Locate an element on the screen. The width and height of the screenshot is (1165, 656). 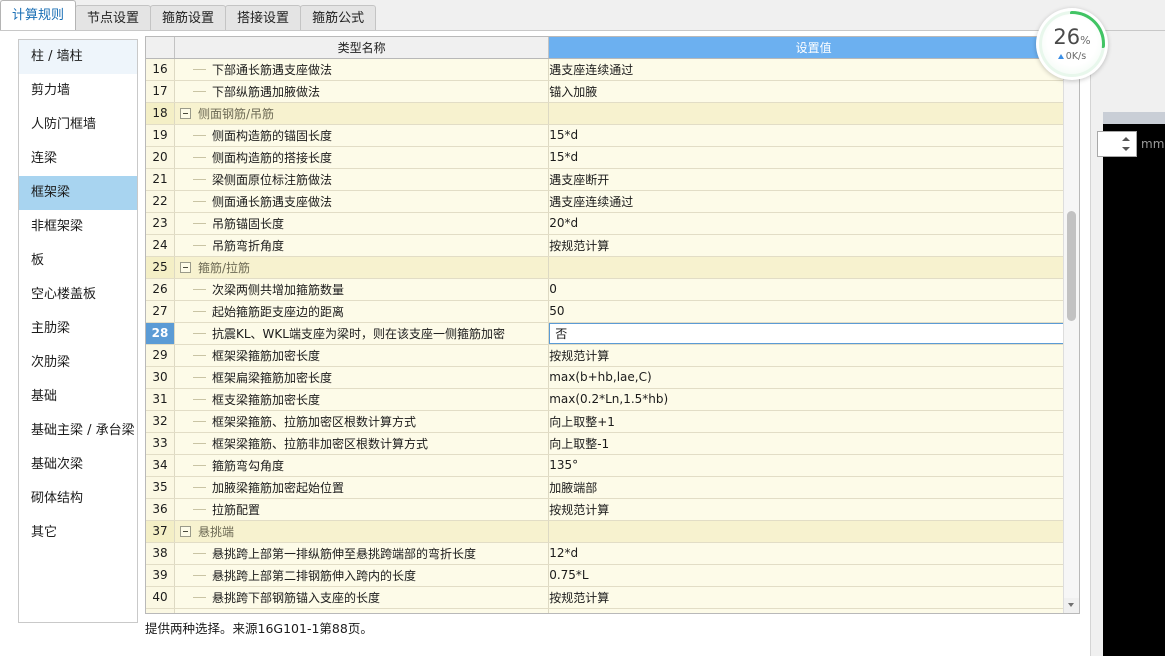
cell-type-name: 侧面通长筋遇支座做法 is located at coordinates (362, 201).